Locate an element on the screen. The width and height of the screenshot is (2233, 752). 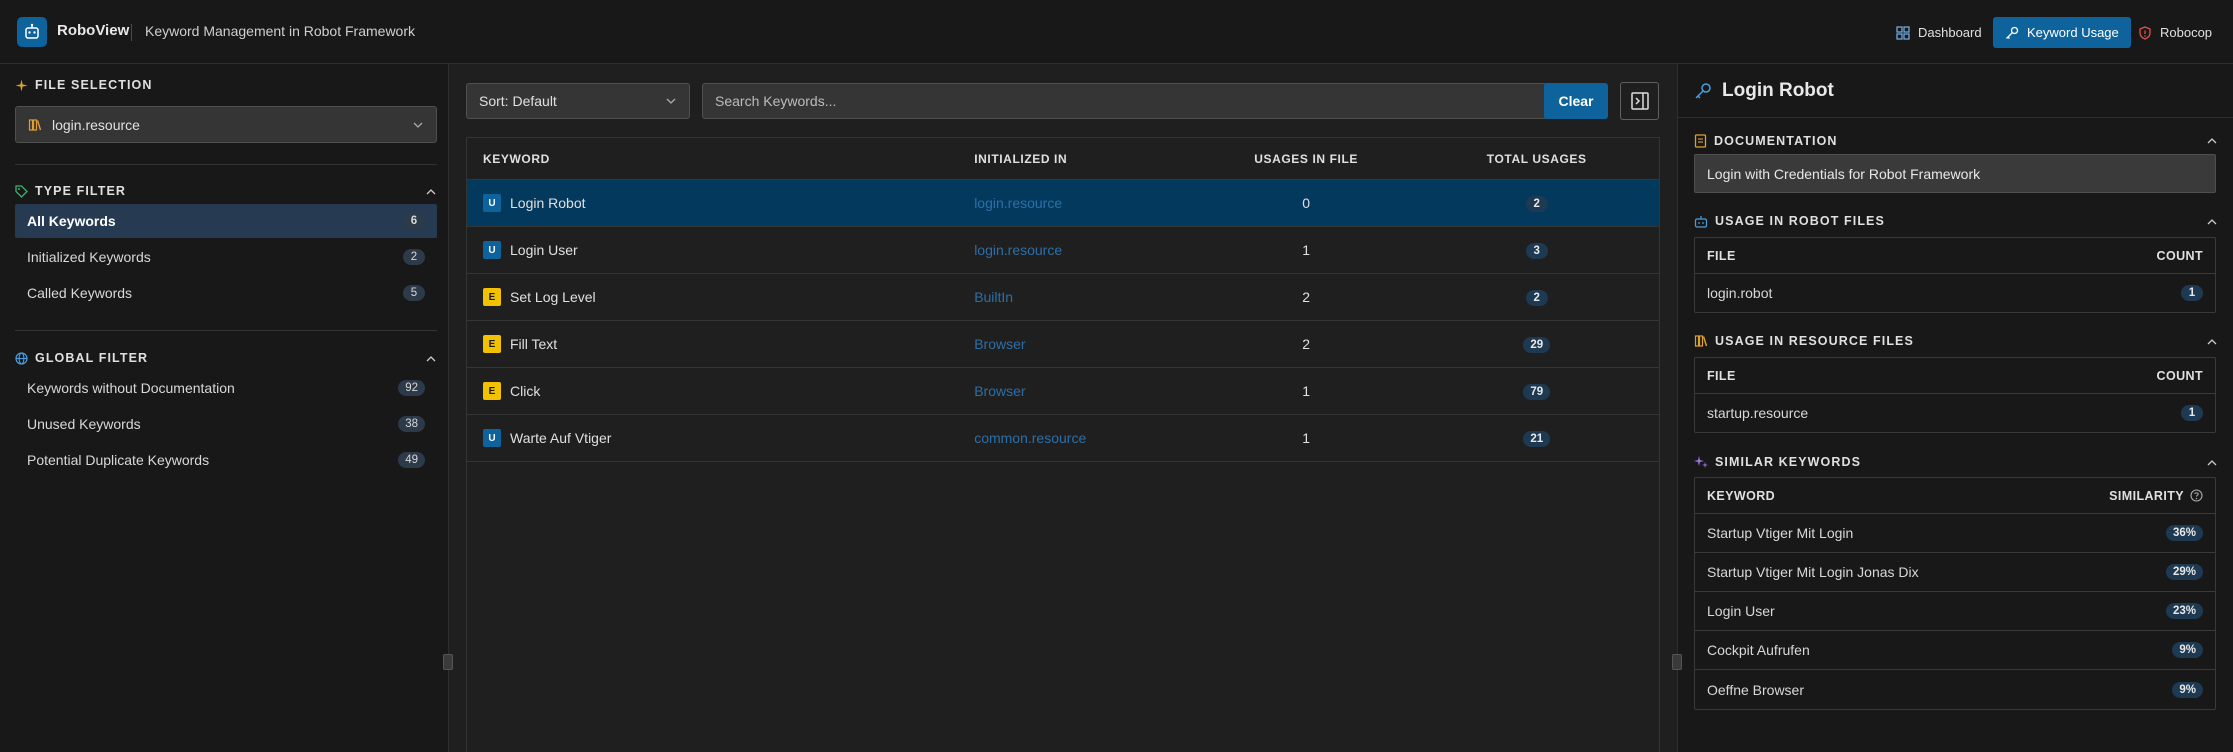
shield-icon is located at coordinates (2145, 32).